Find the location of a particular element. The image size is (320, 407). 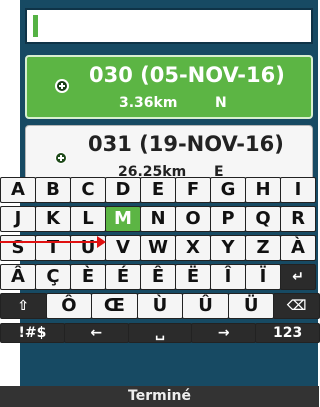

key-h: H is located at coordinates (263, 190).